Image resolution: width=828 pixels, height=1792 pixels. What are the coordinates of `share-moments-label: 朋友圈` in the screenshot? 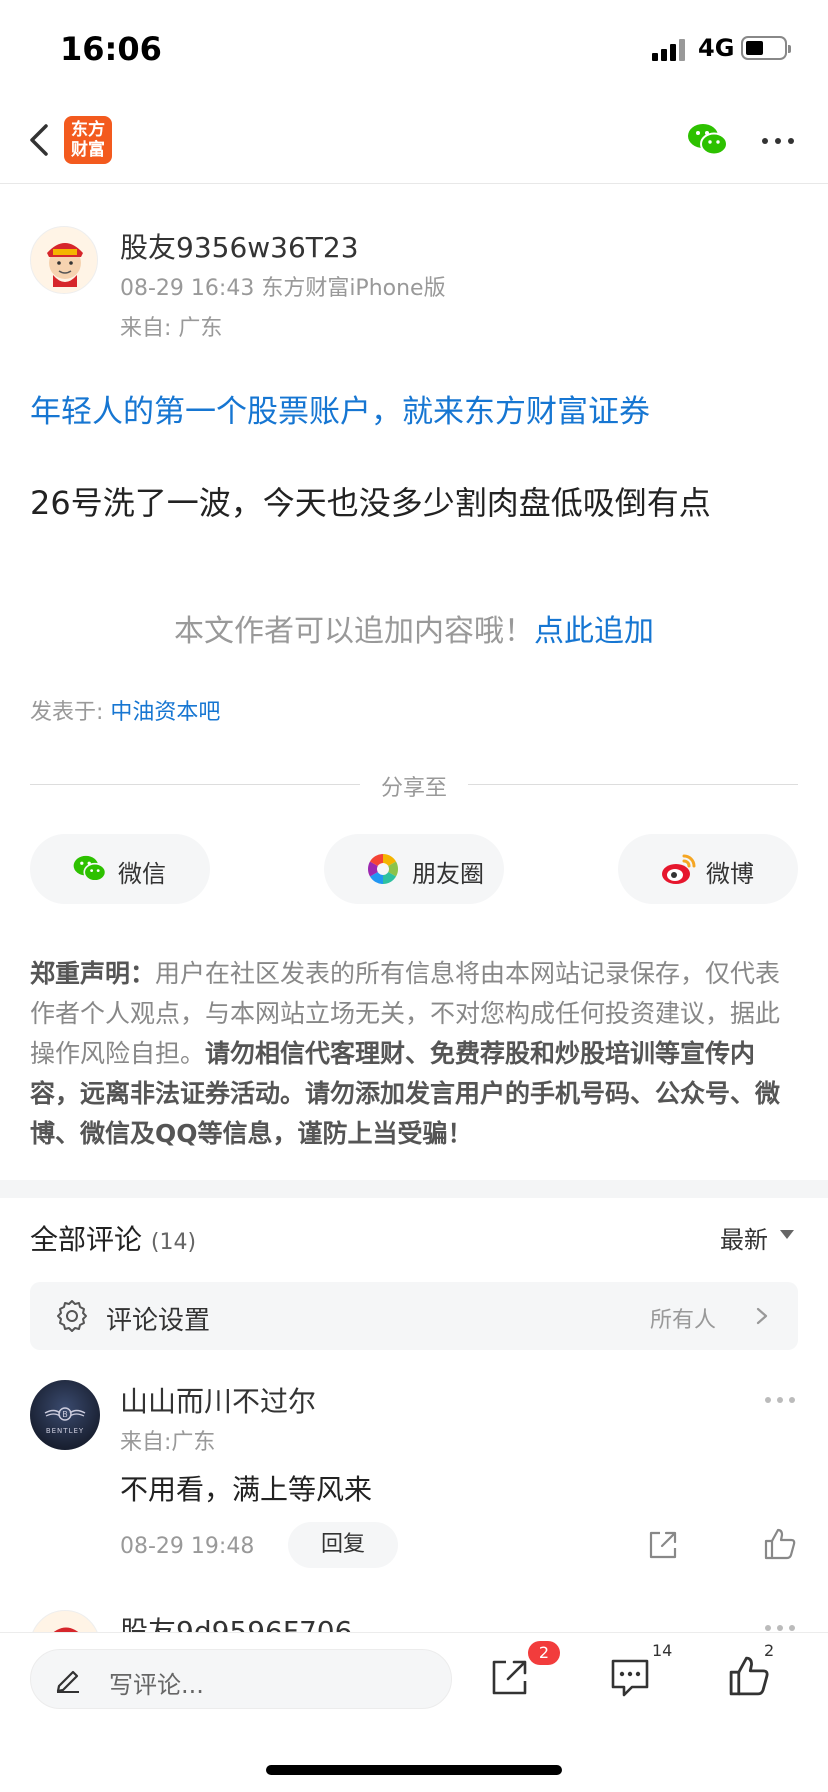 It's located at (448, 874).